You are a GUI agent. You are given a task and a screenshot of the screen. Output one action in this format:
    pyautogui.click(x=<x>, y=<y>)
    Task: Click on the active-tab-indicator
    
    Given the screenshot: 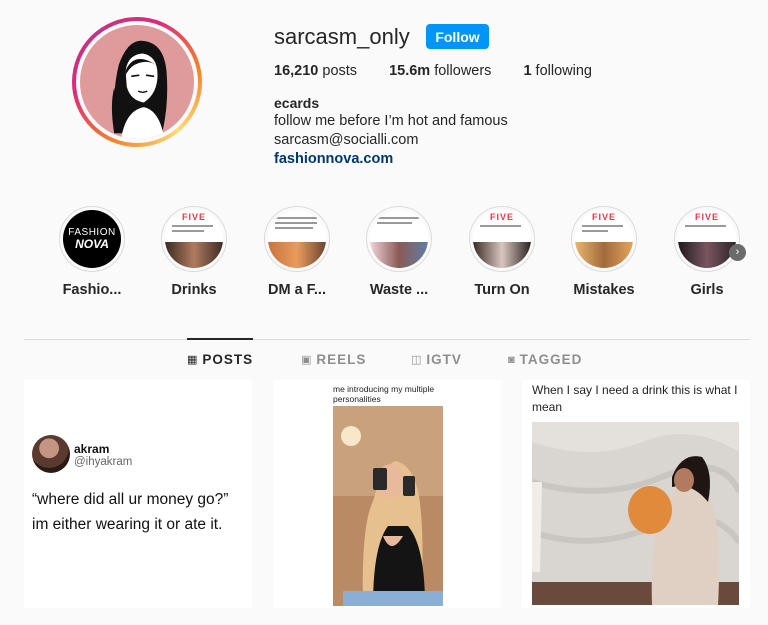 What is the action you would take?
    pyautogui.click(x=220, y=339)
    